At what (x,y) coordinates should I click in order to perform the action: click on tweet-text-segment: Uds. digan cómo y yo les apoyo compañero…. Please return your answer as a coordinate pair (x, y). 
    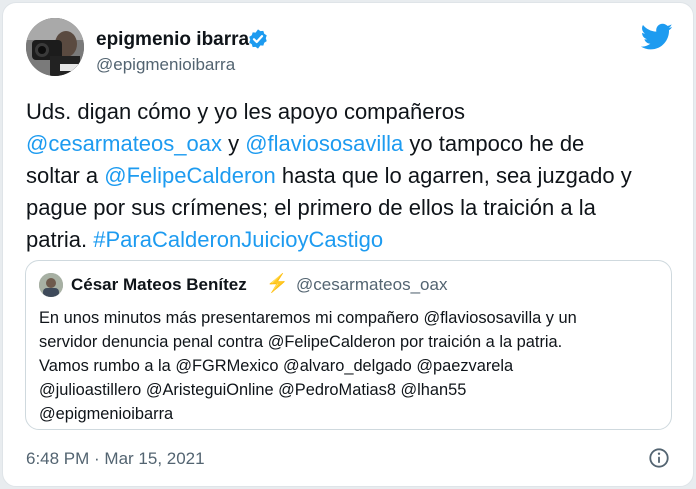
    Looking at the image, I should click on (246, 111).